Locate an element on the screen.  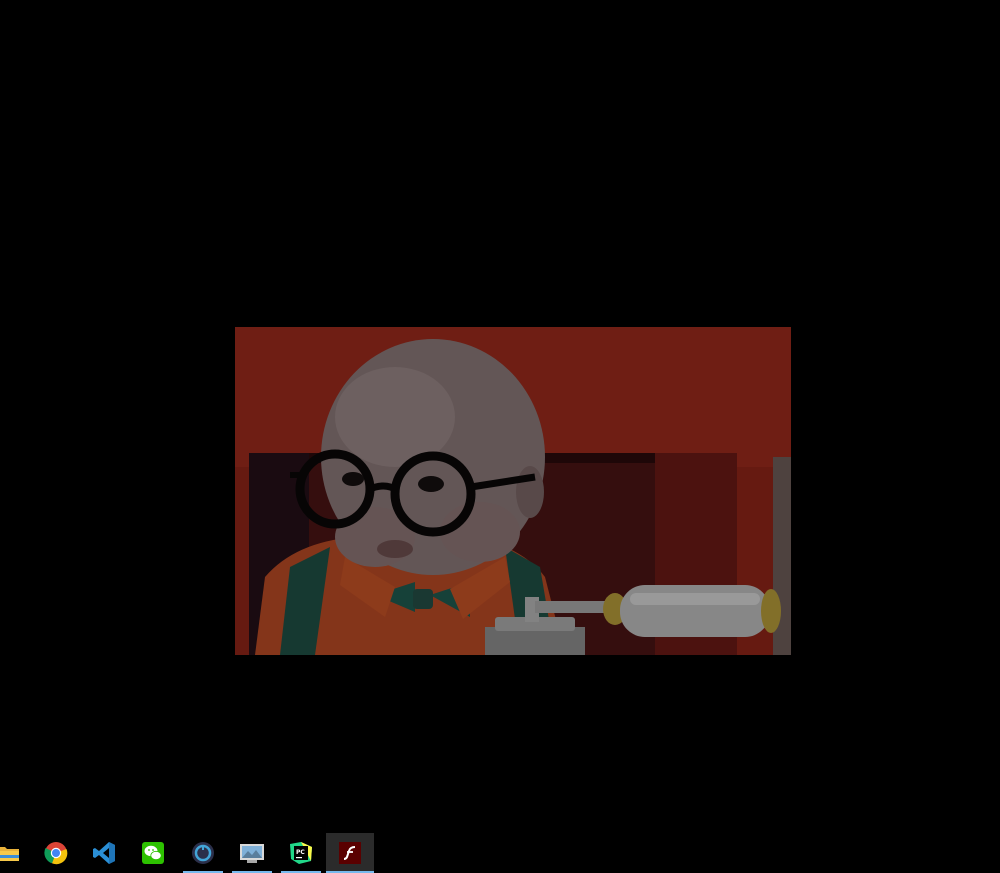
taskbar-vscode-button is located at coordinates (104, 853).